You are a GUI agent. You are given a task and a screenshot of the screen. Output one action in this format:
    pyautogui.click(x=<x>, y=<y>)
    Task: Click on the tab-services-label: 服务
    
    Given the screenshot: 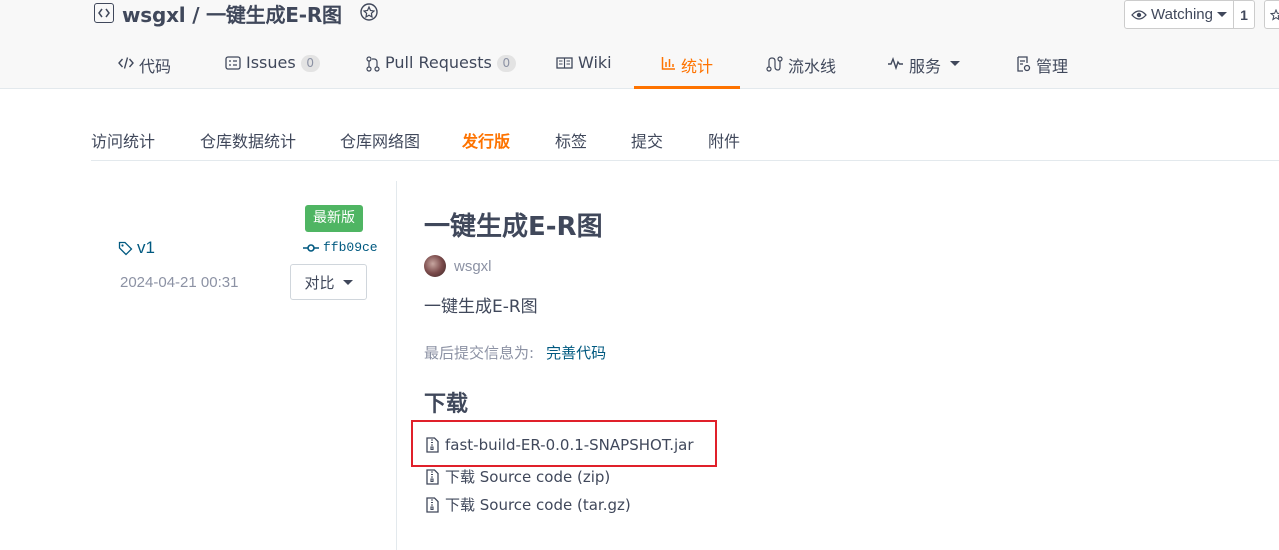 What is the action you would take?
    pyautogui.click(x=925, y=66)
    